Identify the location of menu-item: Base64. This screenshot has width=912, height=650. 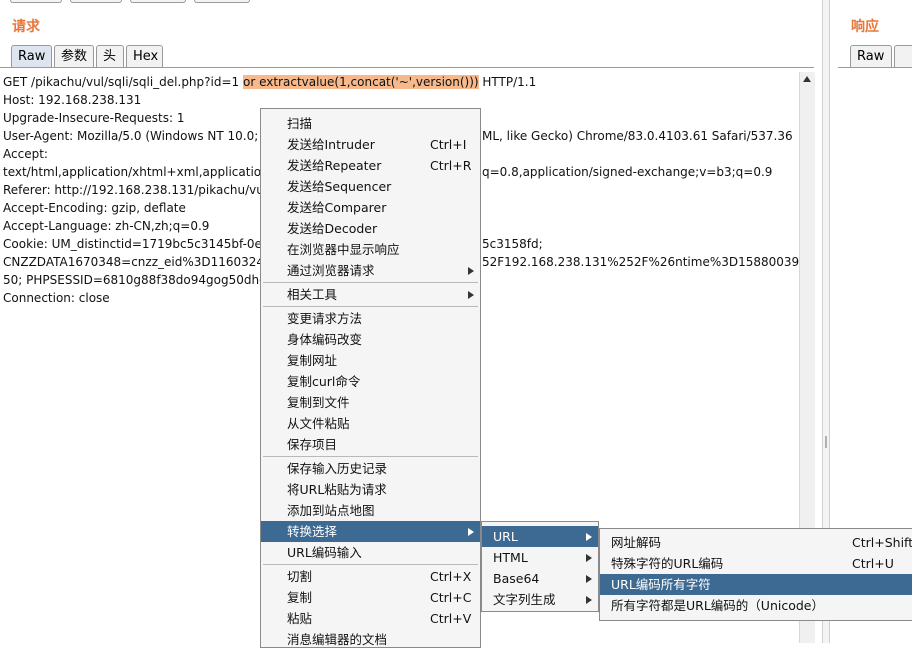
(540, 578).